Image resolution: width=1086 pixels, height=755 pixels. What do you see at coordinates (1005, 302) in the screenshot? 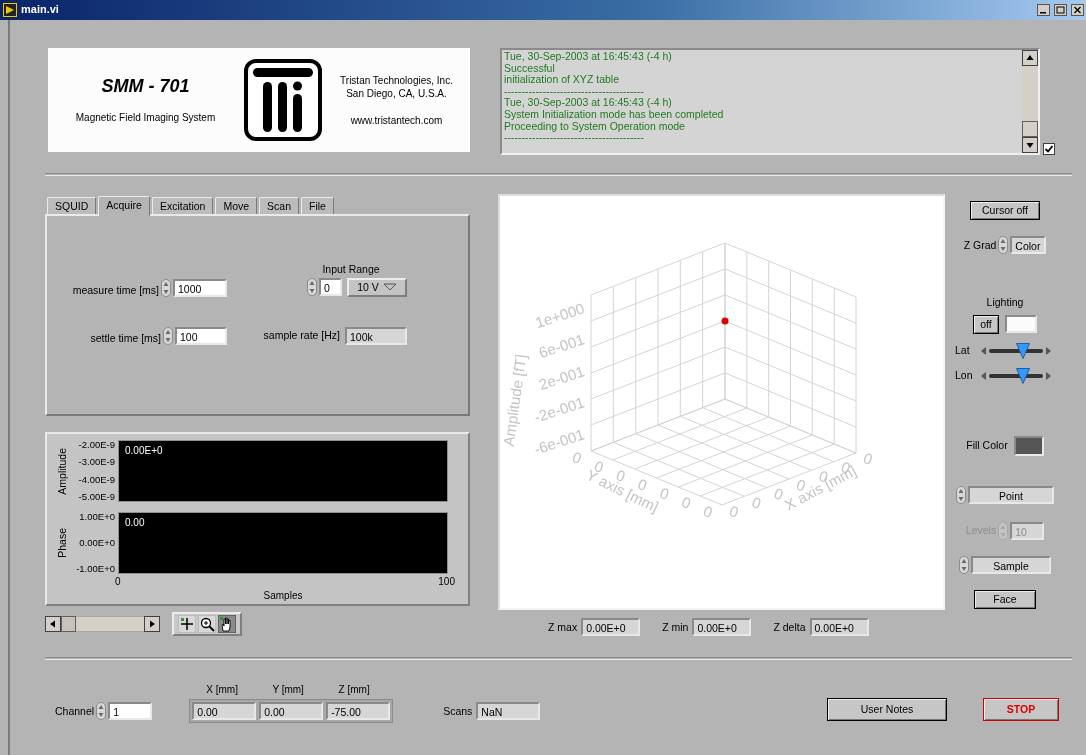
I see `section-label: Lighting` at bounding box center [1005, 302].